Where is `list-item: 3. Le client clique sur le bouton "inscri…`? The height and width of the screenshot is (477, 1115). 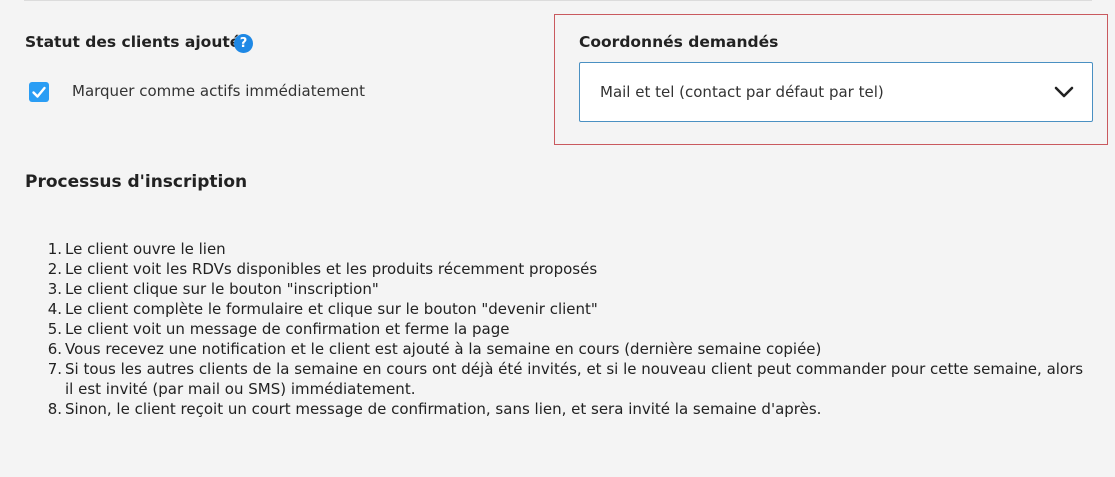
list-item: 3. Le client clique sur le bouton "inscri… is located at coordinates (560, 289).